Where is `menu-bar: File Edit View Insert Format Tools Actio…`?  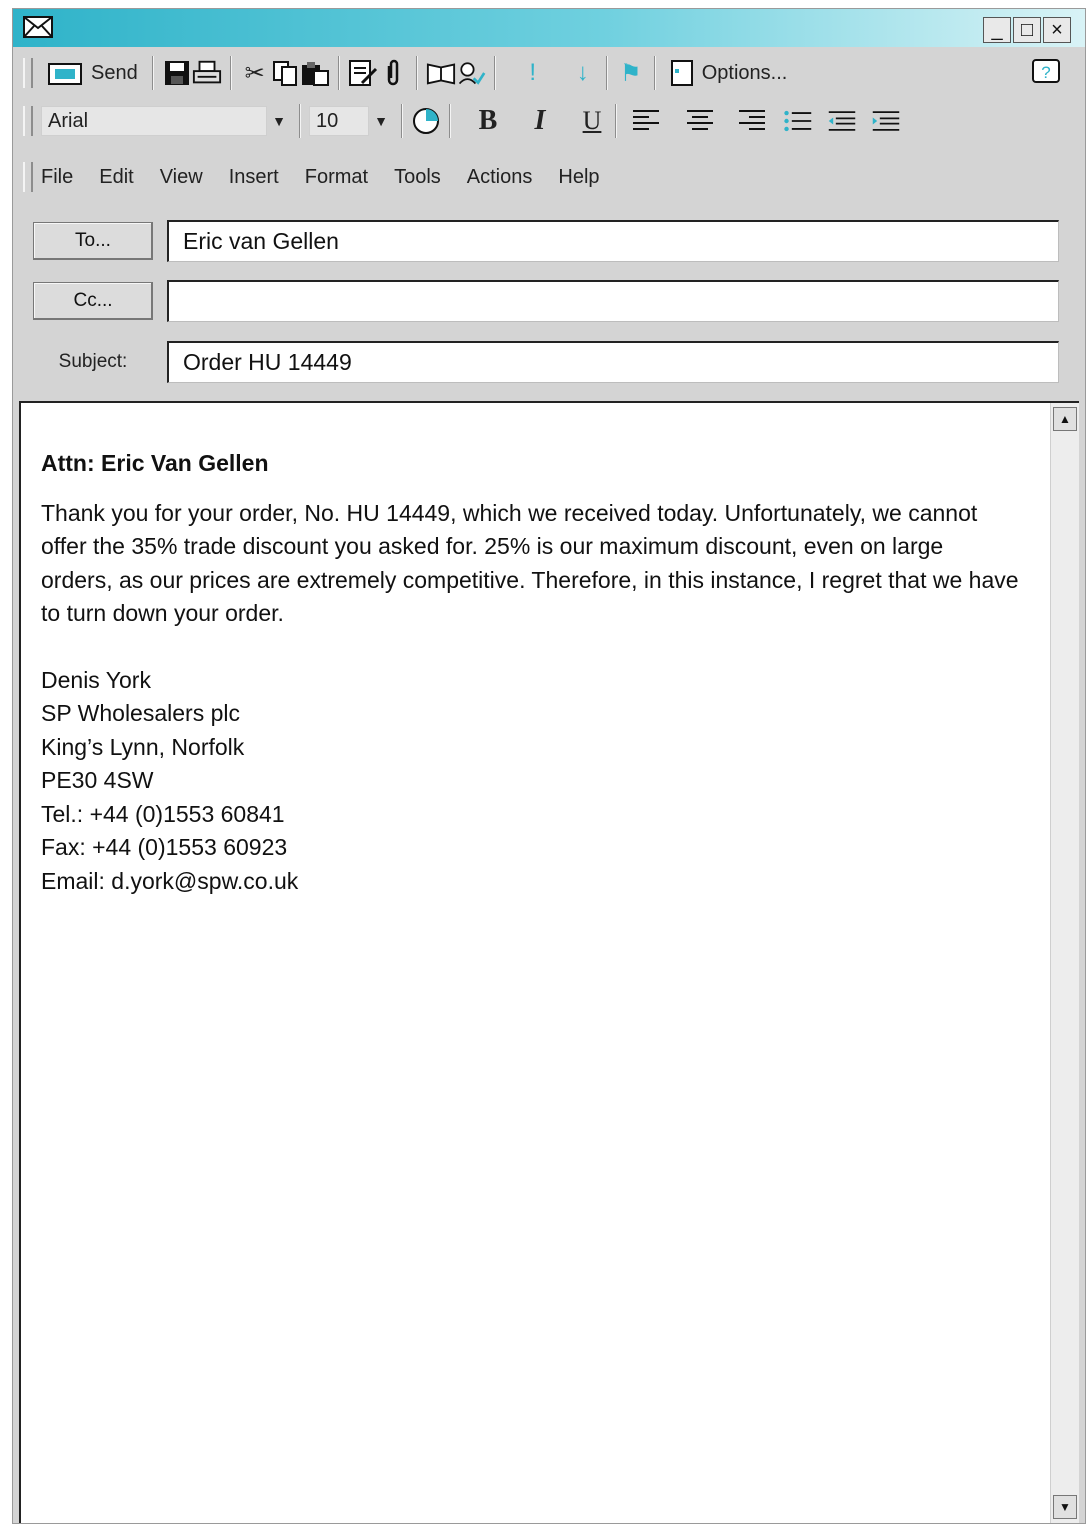
menu-bar: File Edit View Insert Format Tools Actio… is located at coordinates (549, 177).